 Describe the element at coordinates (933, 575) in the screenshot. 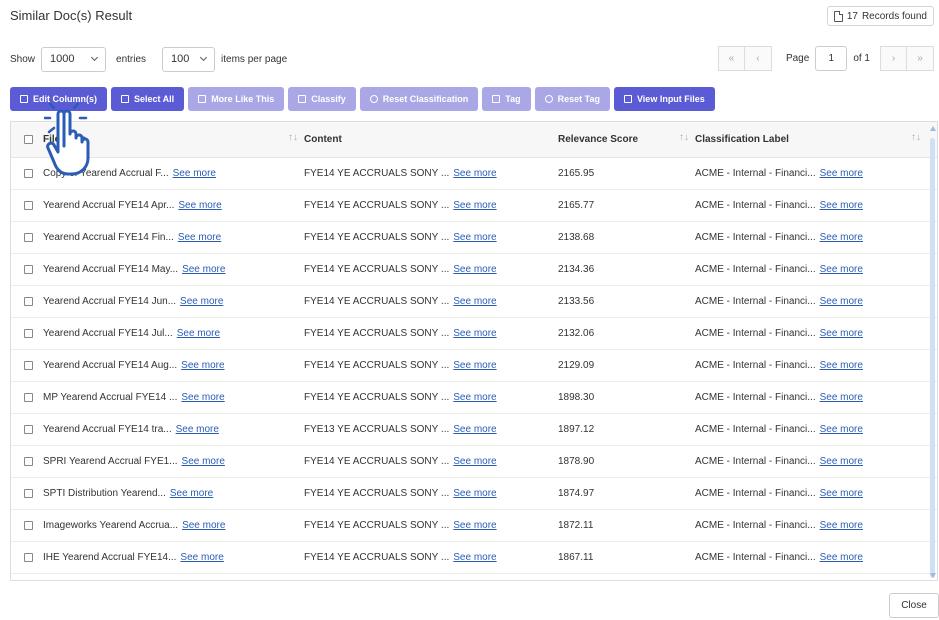

I see `scroll-down-arrow-icon` at that location.